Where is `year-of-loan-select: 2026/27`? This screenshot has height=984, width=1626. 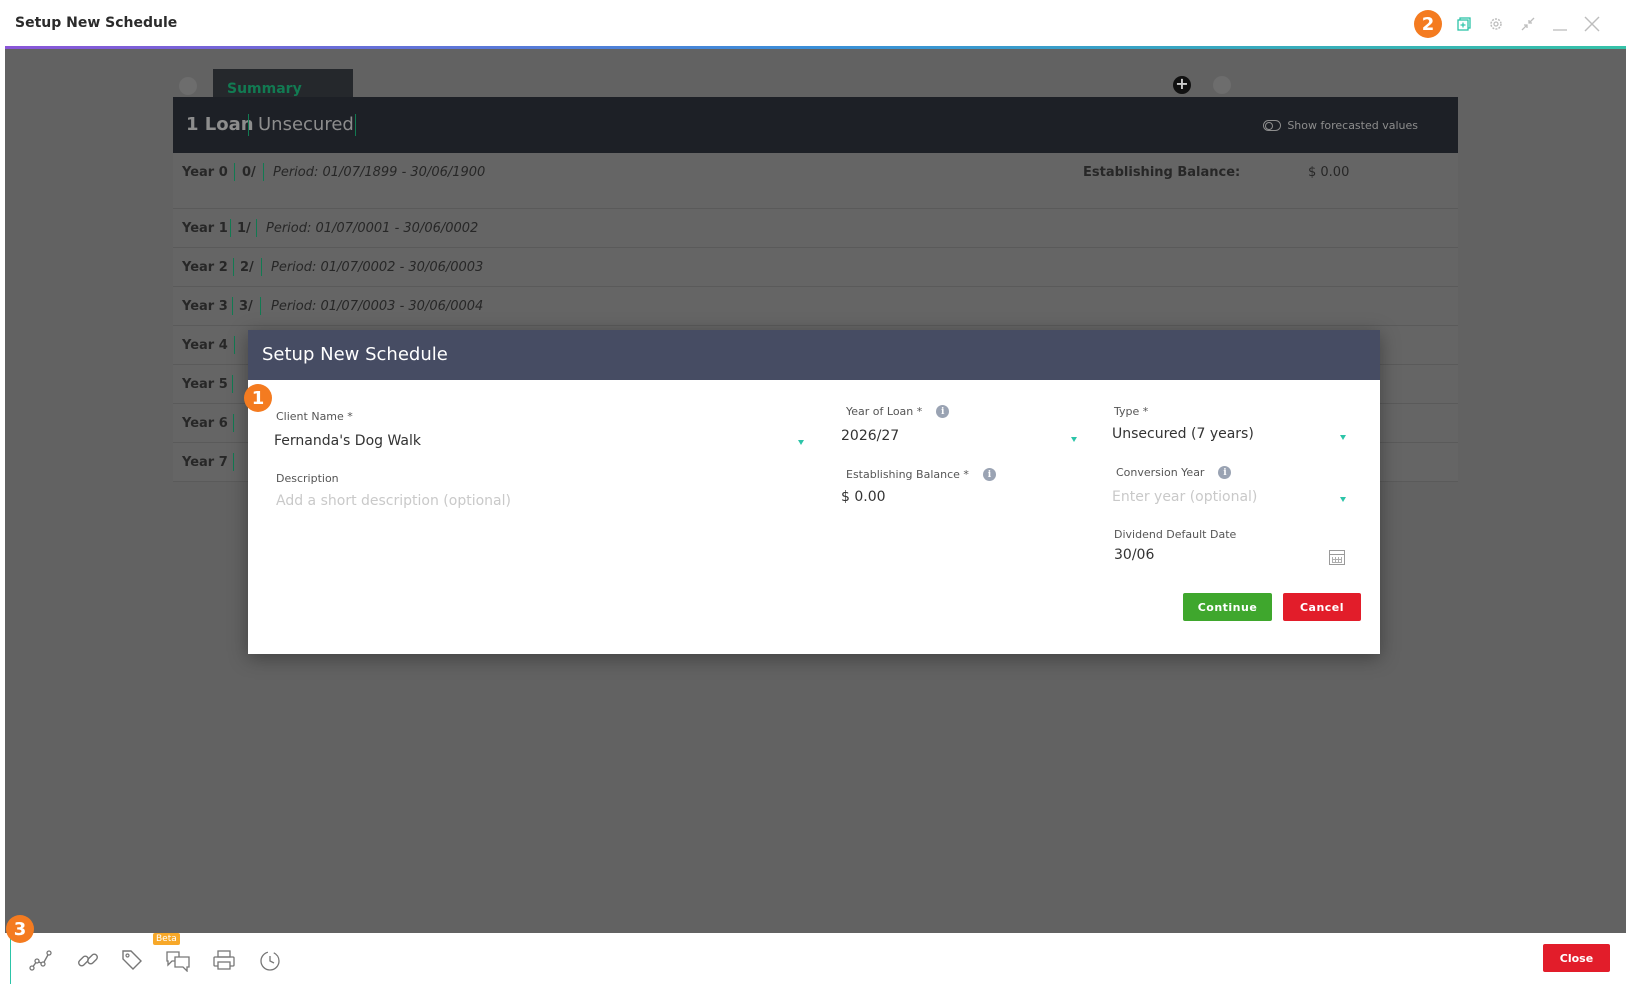
year-of-loan-select: 2026/27 is located at coordinates (958, 436).